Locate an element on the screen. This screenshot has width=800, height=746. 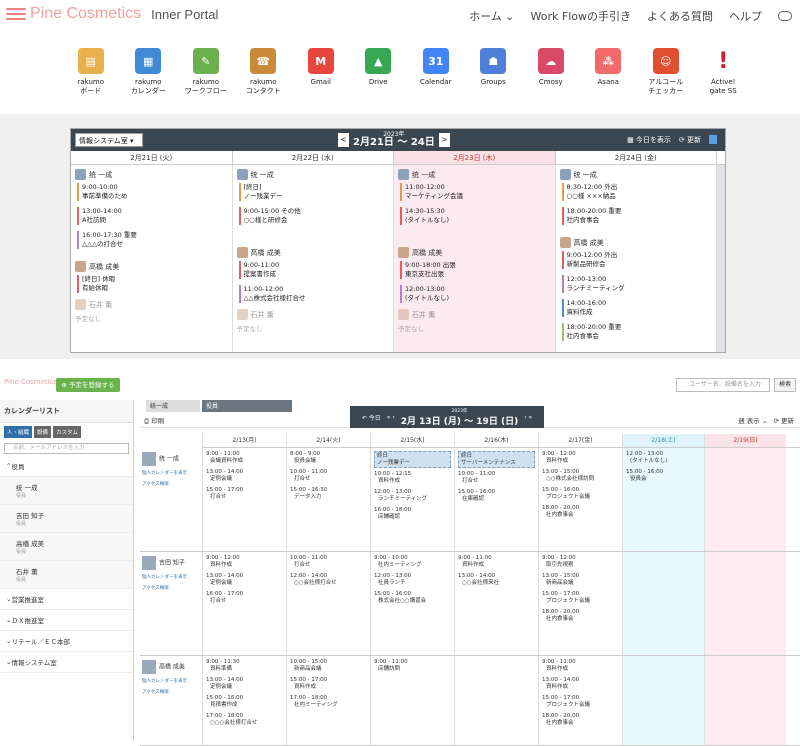
calendar-event: 18:00-20:00 重要 社内食事会 is located at coordinates (637, 332).